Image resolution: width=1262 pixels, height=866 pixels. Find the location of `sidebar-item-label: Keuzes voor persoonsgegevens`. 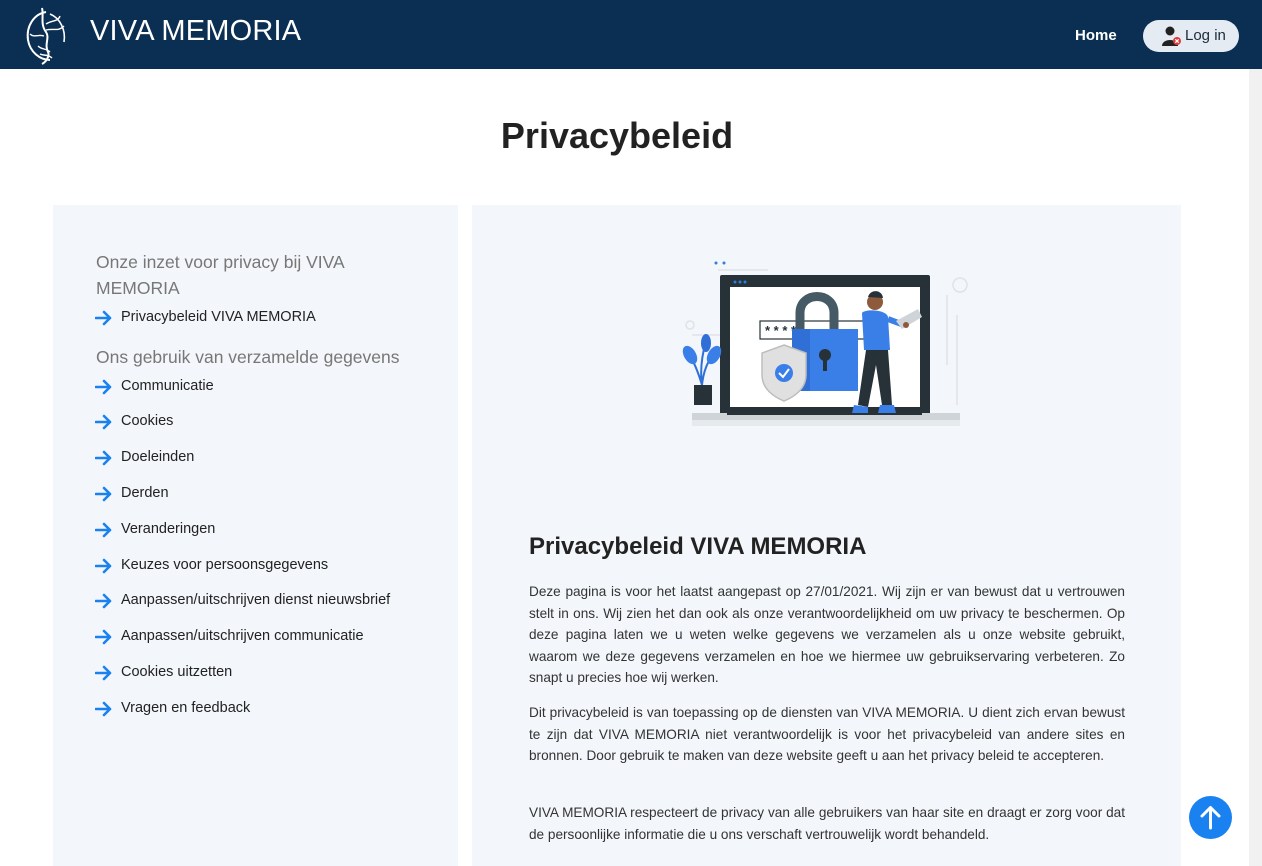

sidebar-item-label: Keuzes voor persoonsgegevens is located at coordinates (225, 565).